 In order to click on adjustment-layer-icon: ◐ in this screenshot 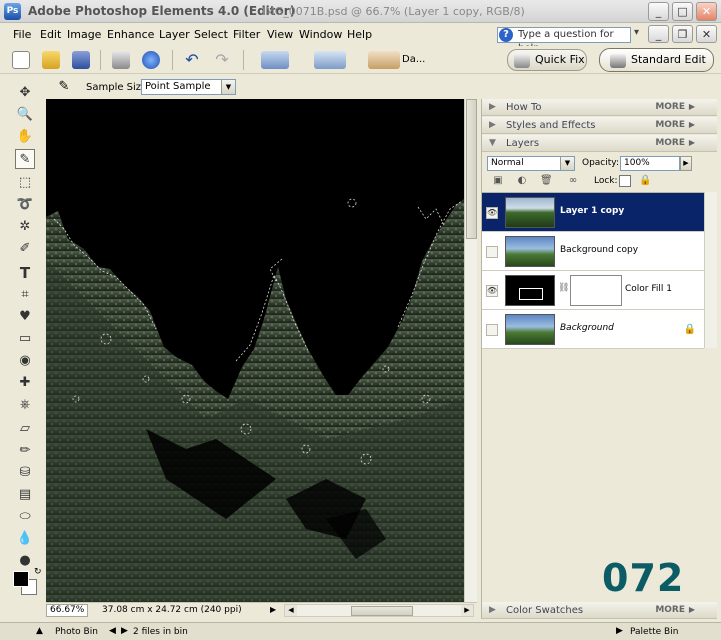, I will do `click(522, 181)`.